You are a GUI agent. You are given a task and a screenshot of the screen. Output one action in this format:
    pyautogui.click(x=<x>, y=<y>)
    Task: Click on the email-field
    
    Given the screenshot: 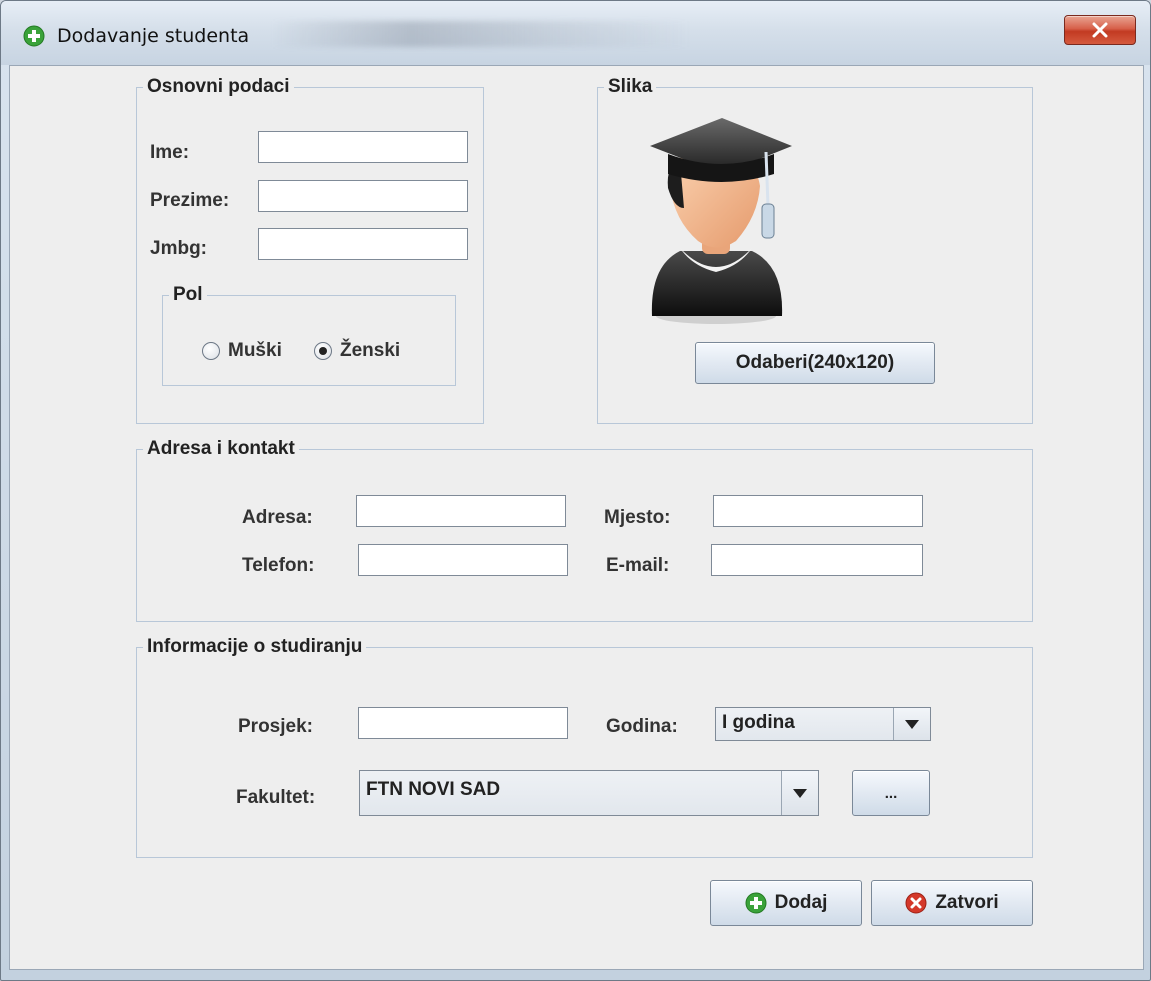 What is the action you would take?
    pyautogui.click(x=817, y=560)
    